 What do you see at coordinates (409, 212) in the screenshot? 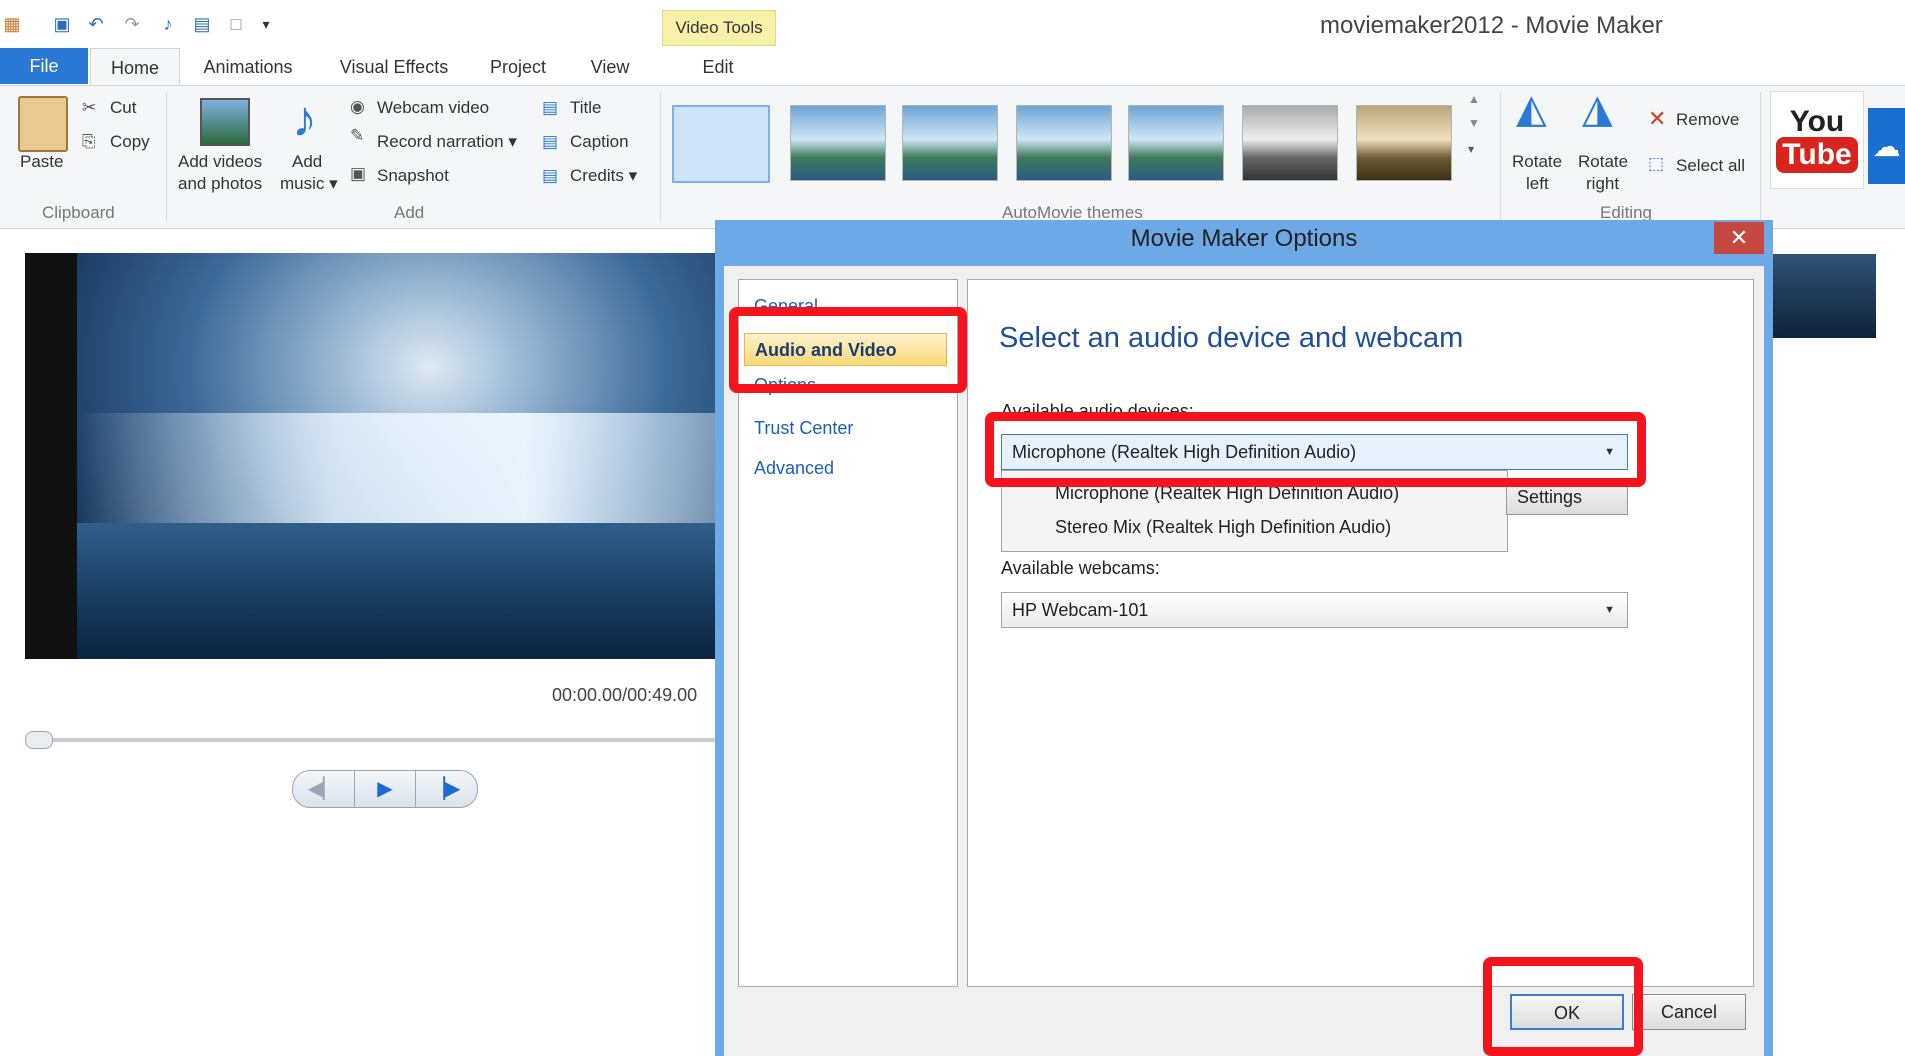
I see `group-label-add: Add` at bounding box center [409, 212].